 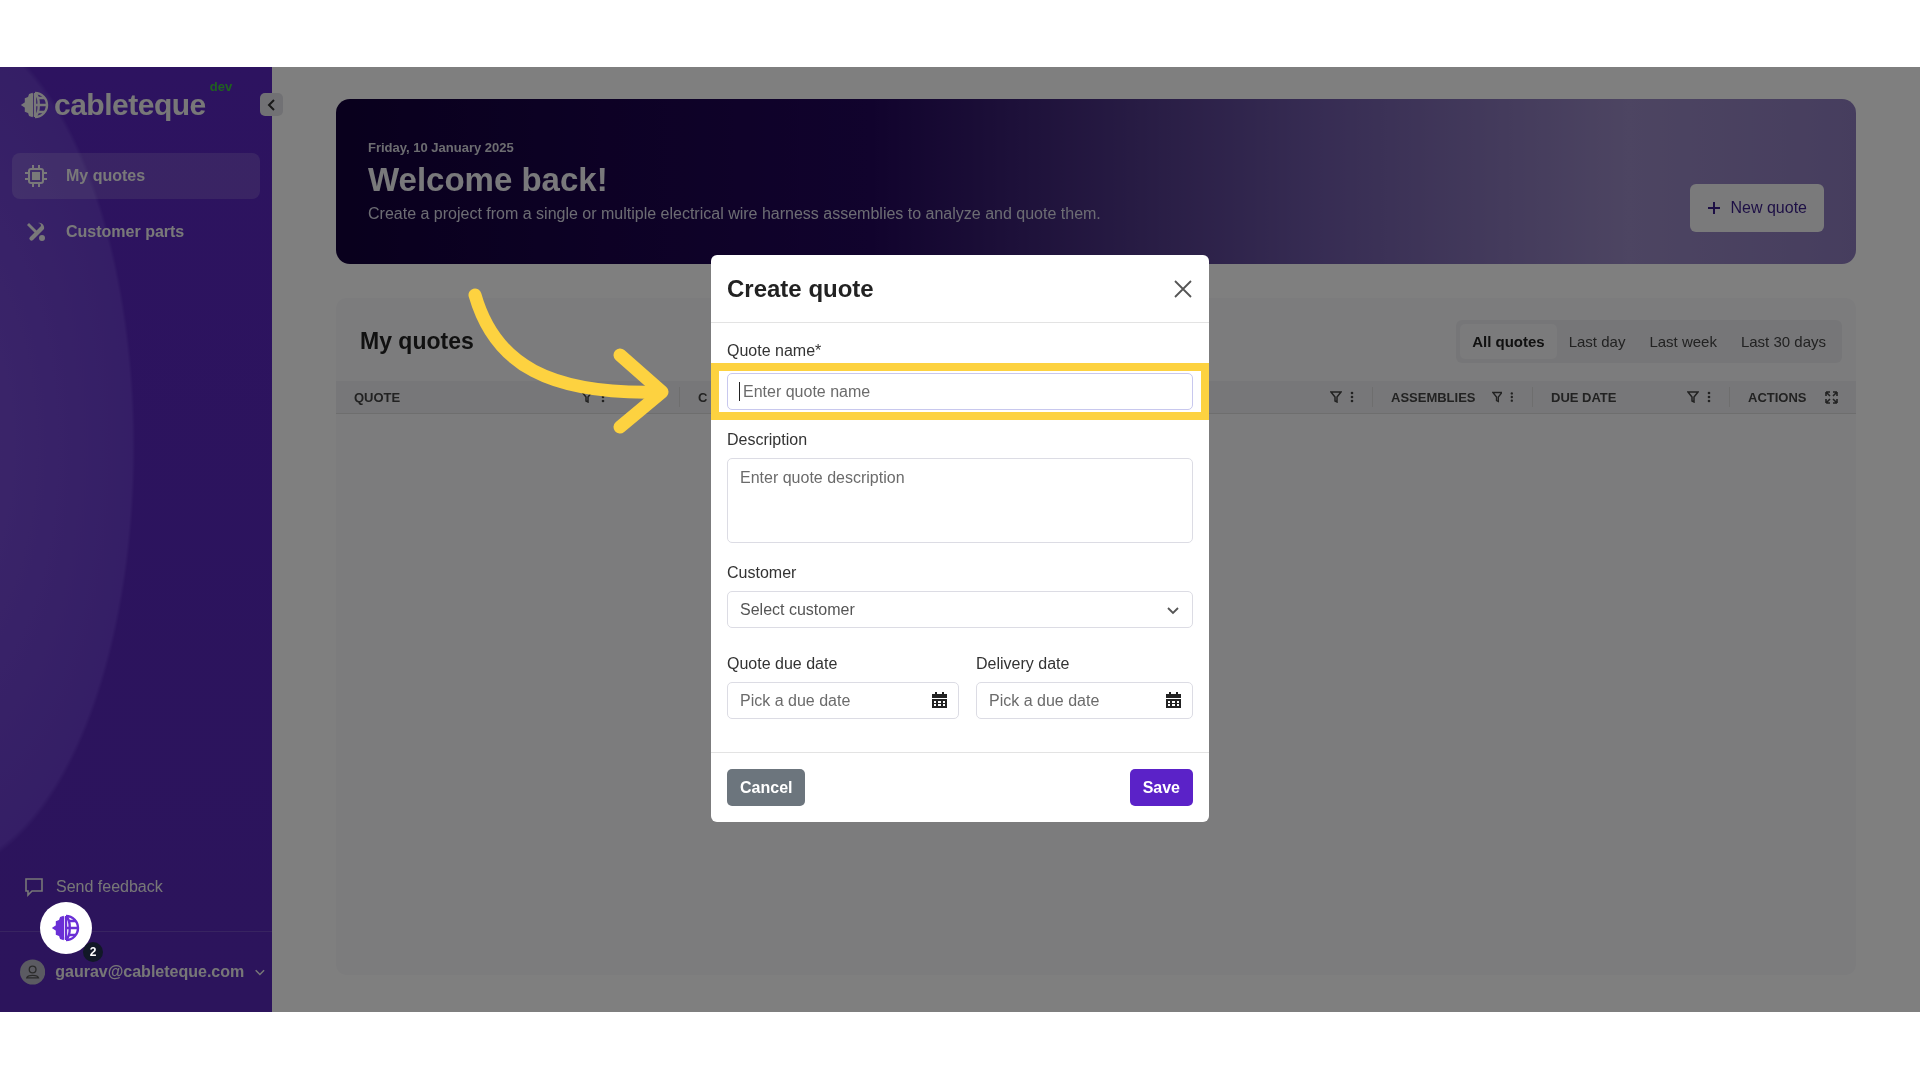 What do you see at coordinates (36, 176) in the screenshot?
I see `chip-icon` at bounding box center [36, 176].